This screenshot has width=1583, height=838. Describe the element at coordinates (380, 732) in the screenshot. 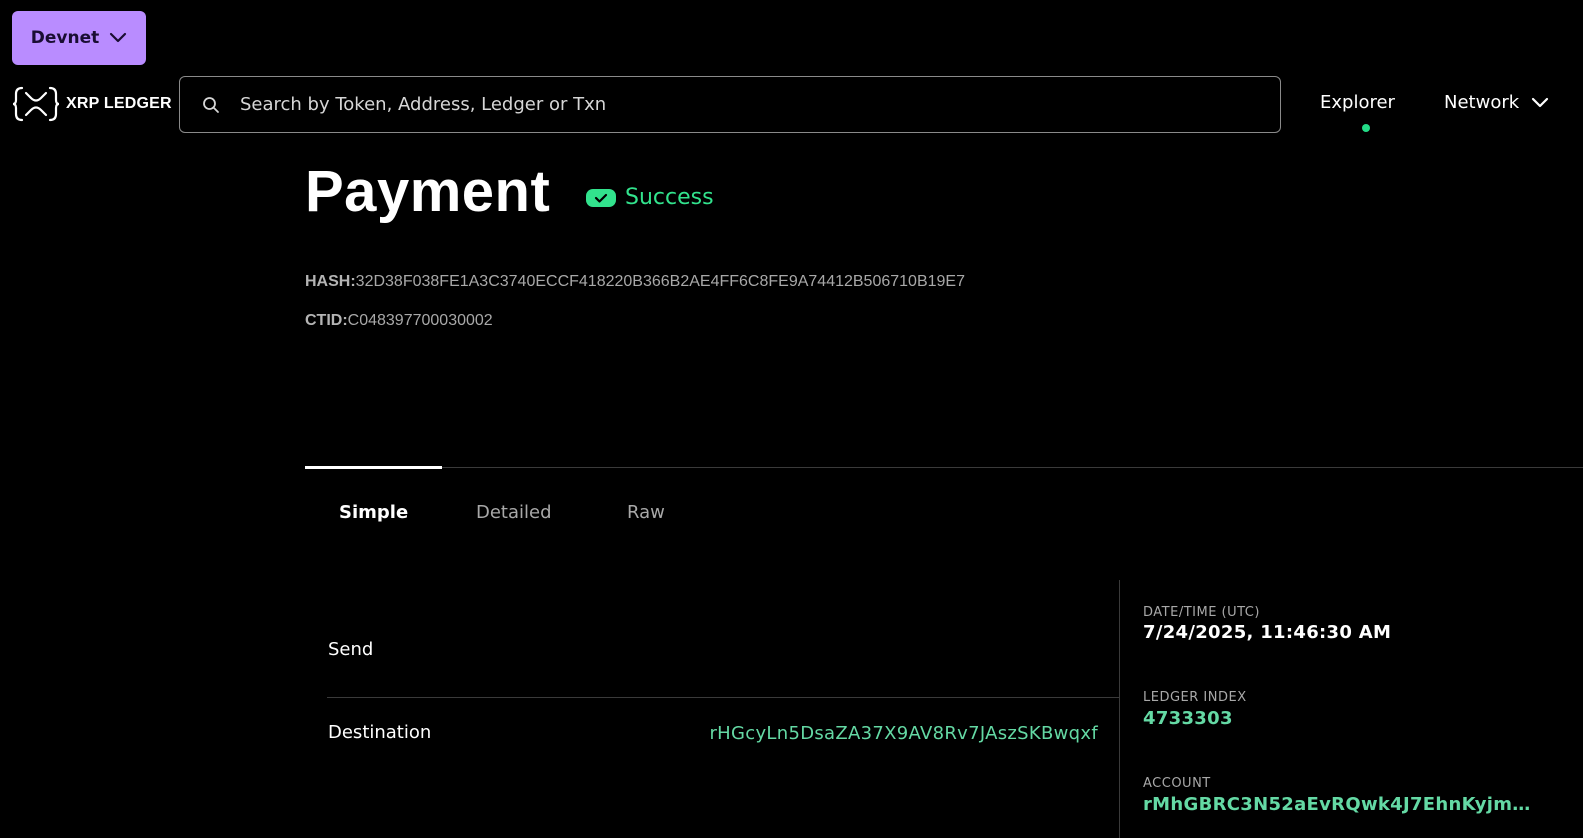

I see `destination-label: Destination` at that location.